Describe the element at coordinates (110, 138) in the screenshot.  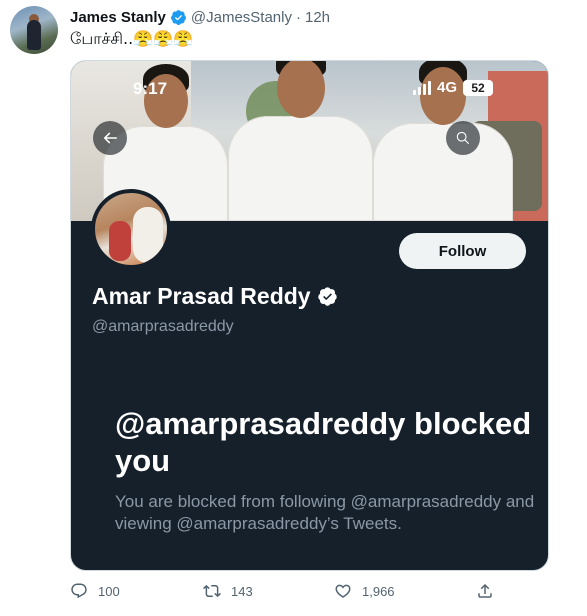
I see `back-arrow-icon` at that location.